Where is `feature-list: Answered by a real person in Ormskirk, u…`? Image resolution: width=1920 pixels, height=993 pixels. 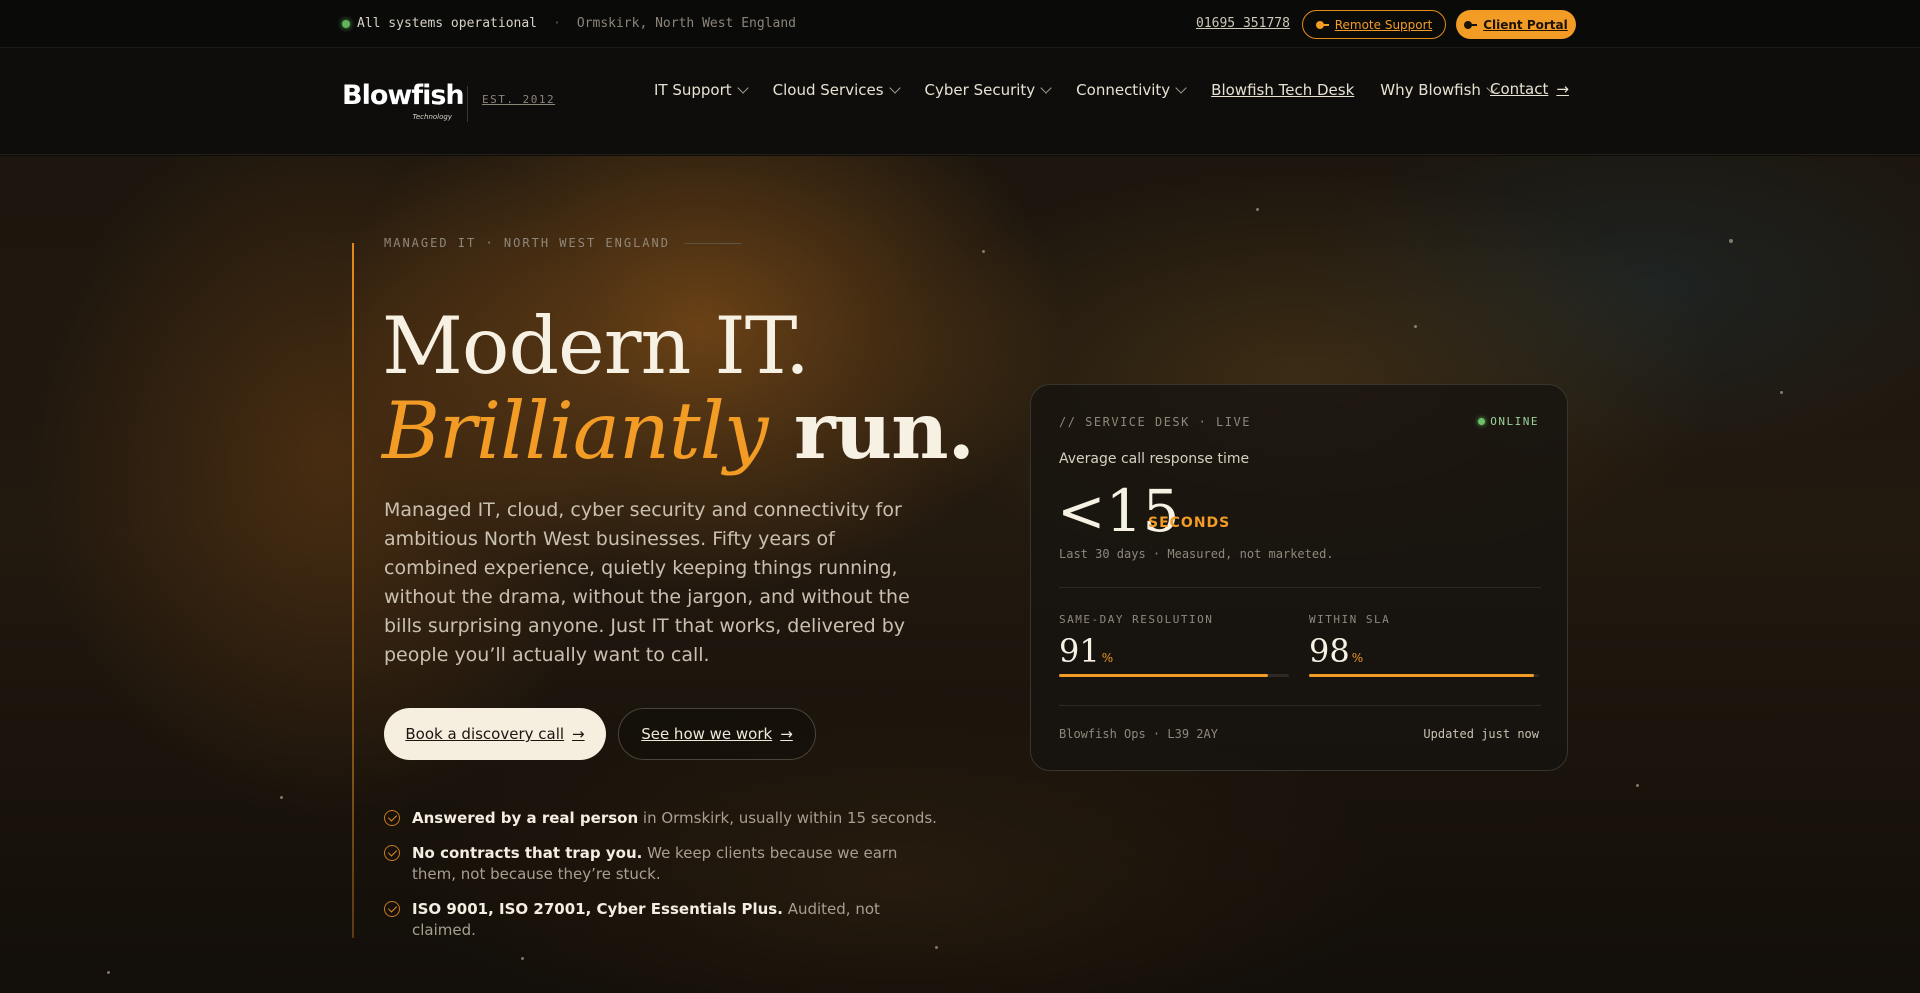
feature-list: Answered by a real person in Ormskirk, u… is located at coordinates (664, 881).